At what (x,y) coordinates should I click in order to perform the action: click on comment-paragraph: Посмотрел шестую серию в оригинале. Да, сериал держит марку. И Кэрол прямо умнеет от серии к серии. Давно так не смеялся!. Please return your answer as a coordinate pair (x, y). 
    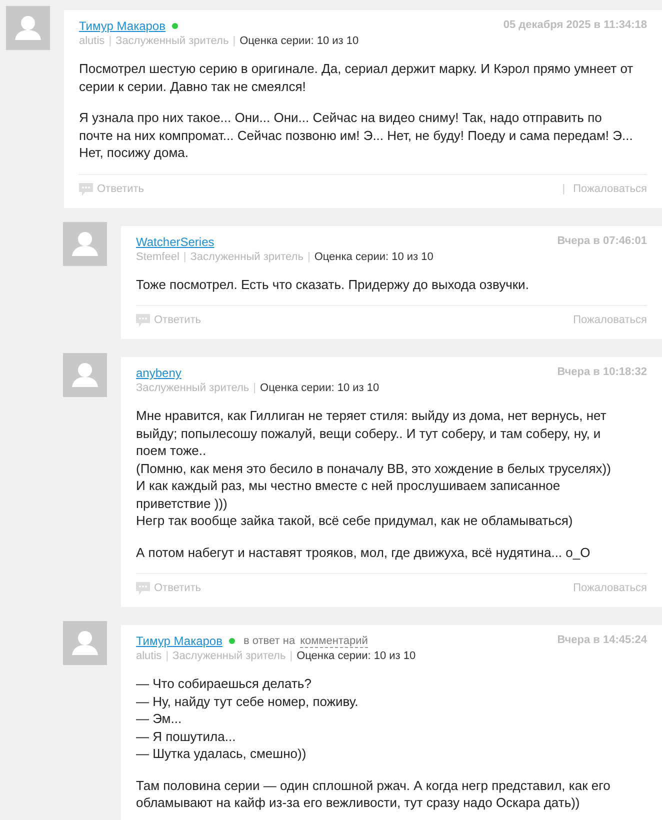
    Looking at the image, I should click on (356, 77).